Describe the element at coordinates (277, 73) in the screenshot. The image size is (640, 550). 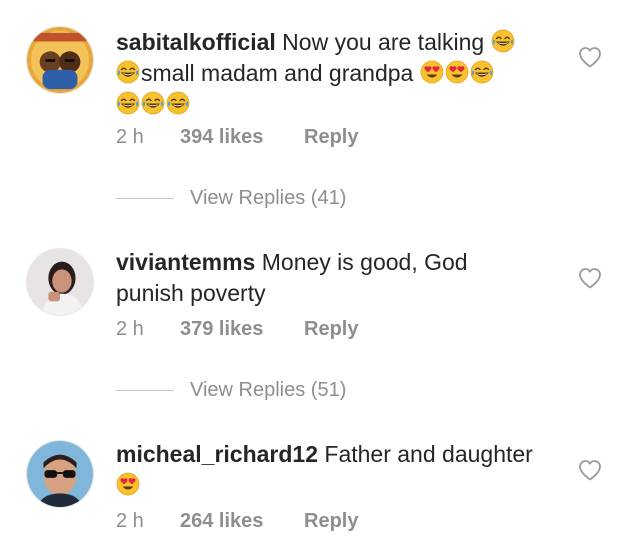
I see `comment-body-cont: small madam and grandpa` at that location.